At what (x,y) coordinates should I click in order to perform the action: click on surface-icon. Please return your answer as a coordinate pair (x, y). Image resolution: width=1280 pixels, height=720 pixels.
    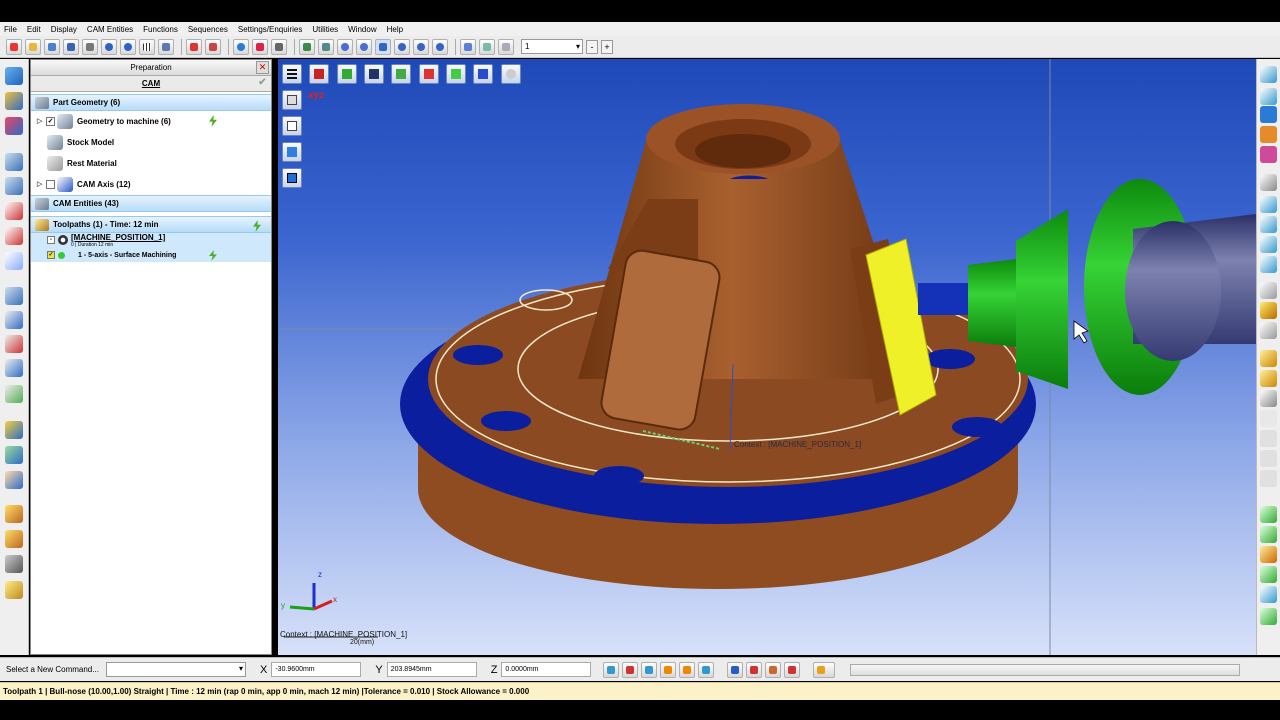
    Looking at the image, I should click on (14, 296).